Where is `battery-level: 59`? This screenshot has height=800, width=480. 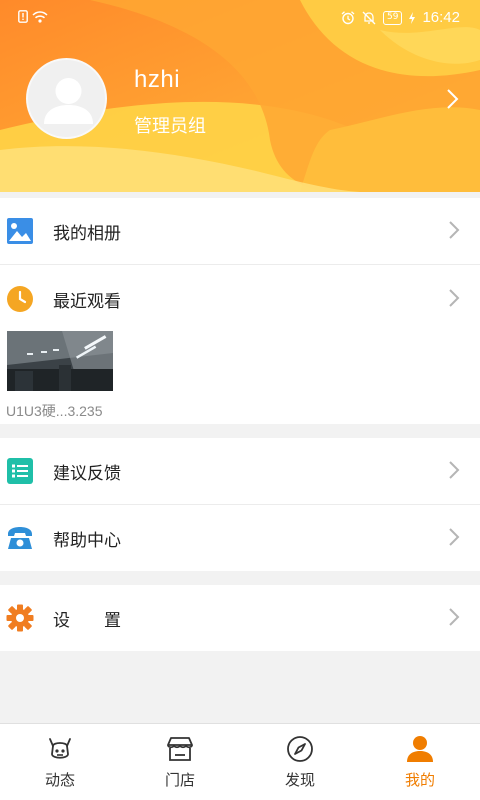
battery-level: 59 is located at coordinates (393, 17).